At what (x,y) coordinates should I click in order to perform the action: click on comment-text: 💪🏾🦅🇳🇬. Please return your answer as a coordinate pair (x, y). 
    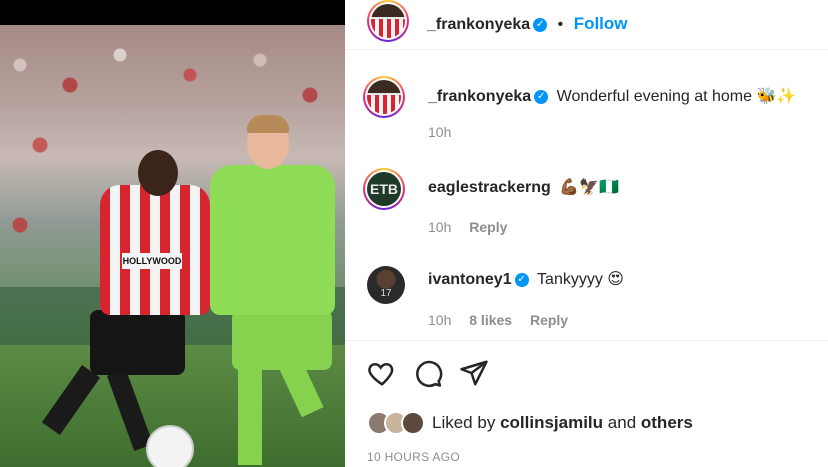
    Looking at the image, I should click on (589, 187).